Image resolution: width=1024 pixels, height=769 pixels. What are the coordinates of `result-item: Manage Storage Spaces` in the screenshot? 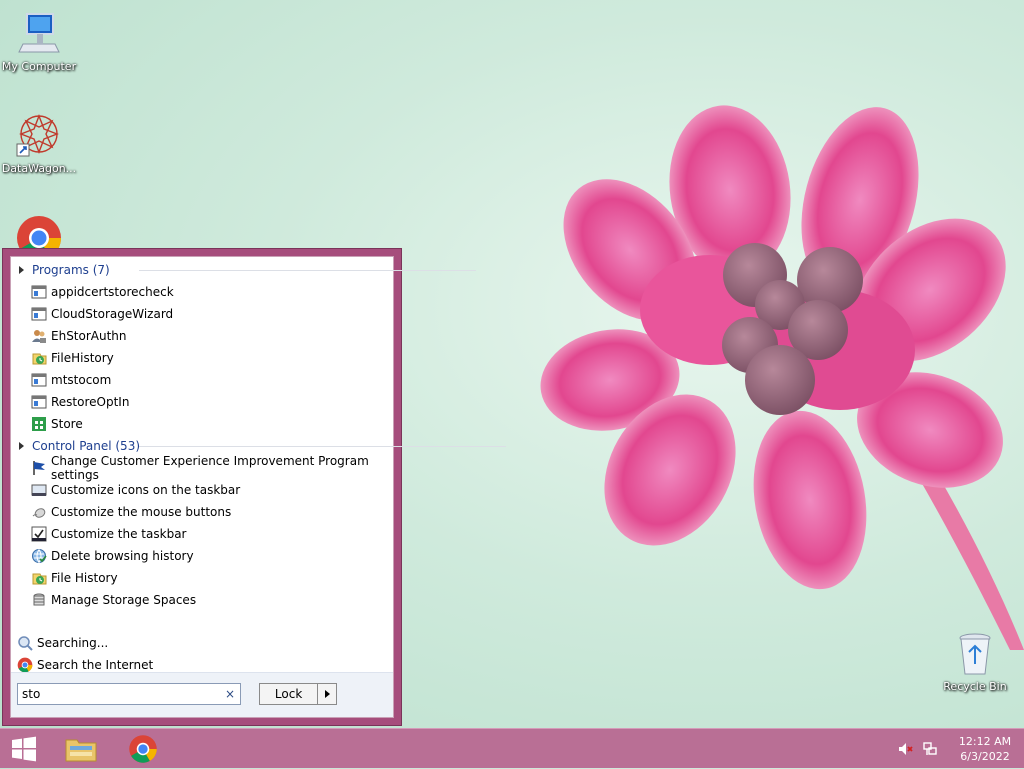 It's located at (113, 600).